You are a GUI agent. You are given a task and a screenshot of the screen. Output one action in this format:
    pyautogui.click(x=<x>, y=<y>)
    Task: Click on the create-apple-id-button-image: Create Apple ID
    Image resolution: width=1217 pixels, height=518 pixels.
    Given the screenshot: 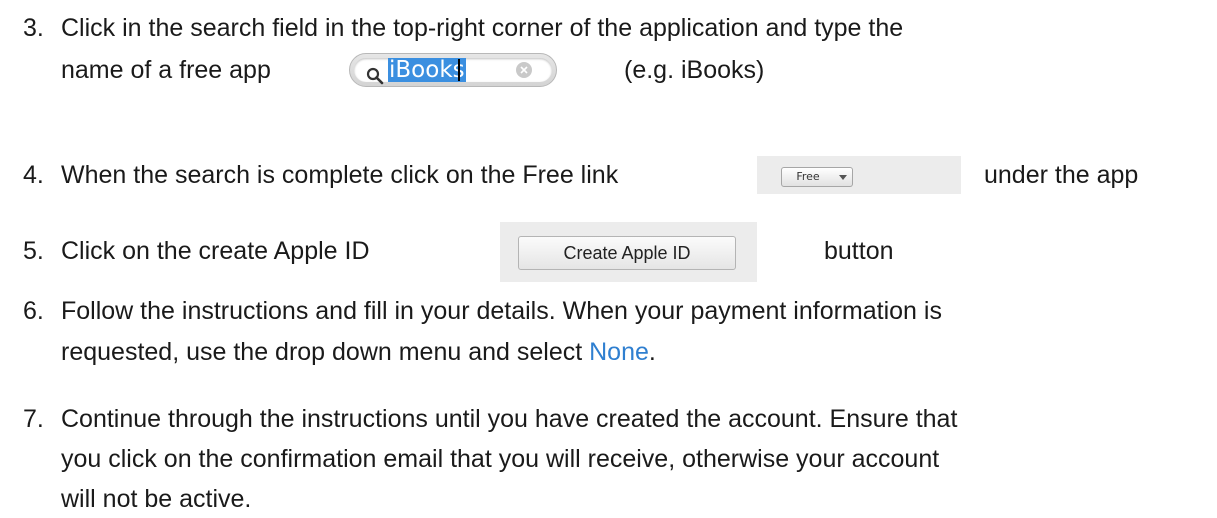 What is the action you would take?
    pyautogui.click(x=628, y=252)
    